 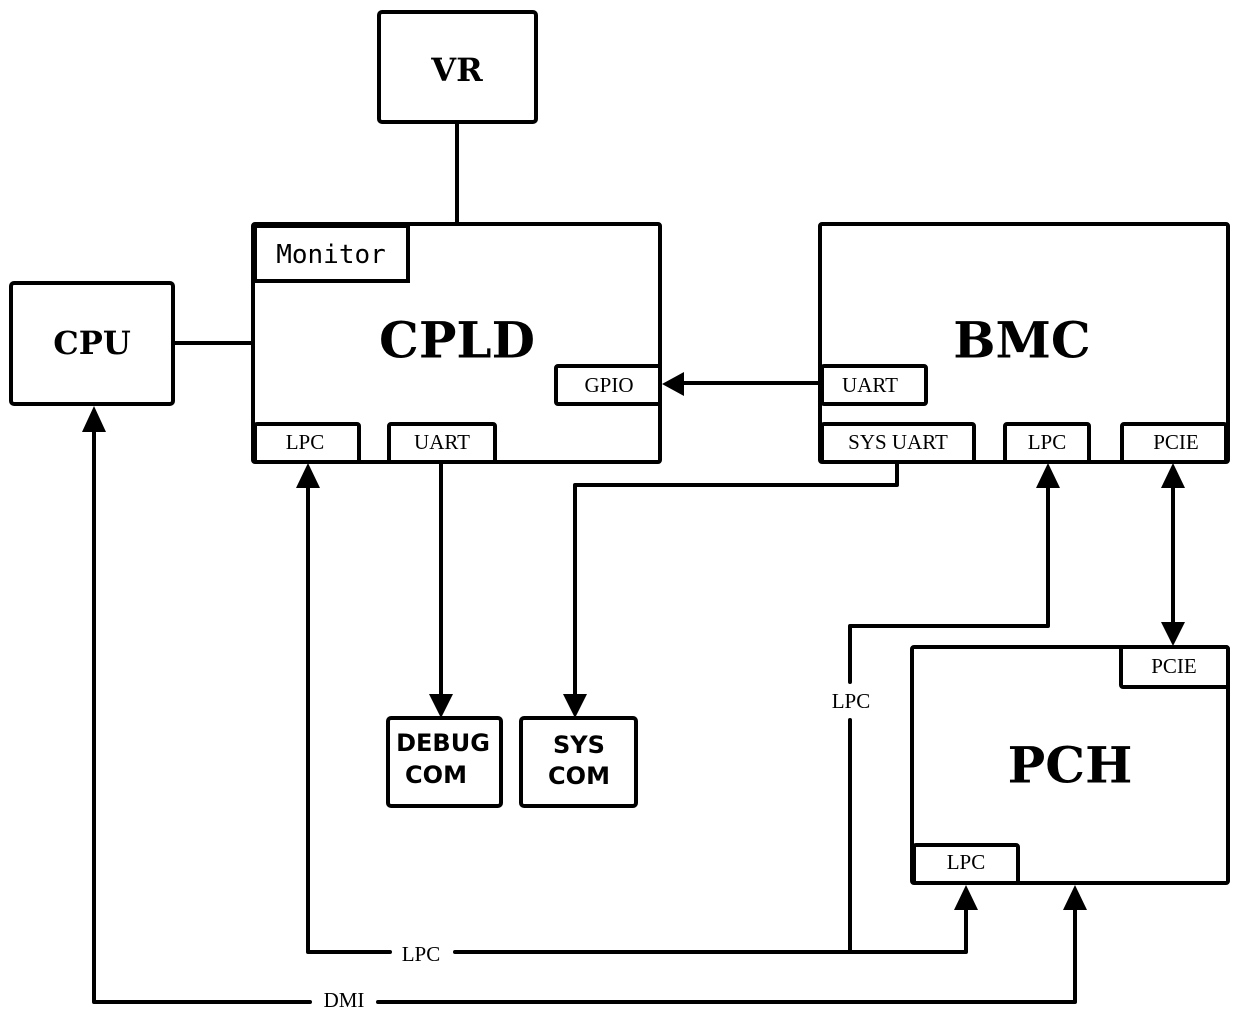 What do you see at coordinates (575, 706) in the screenshot?
I see `arrow-bmc-sysuart-syscom` at bounding box center [575, 706].